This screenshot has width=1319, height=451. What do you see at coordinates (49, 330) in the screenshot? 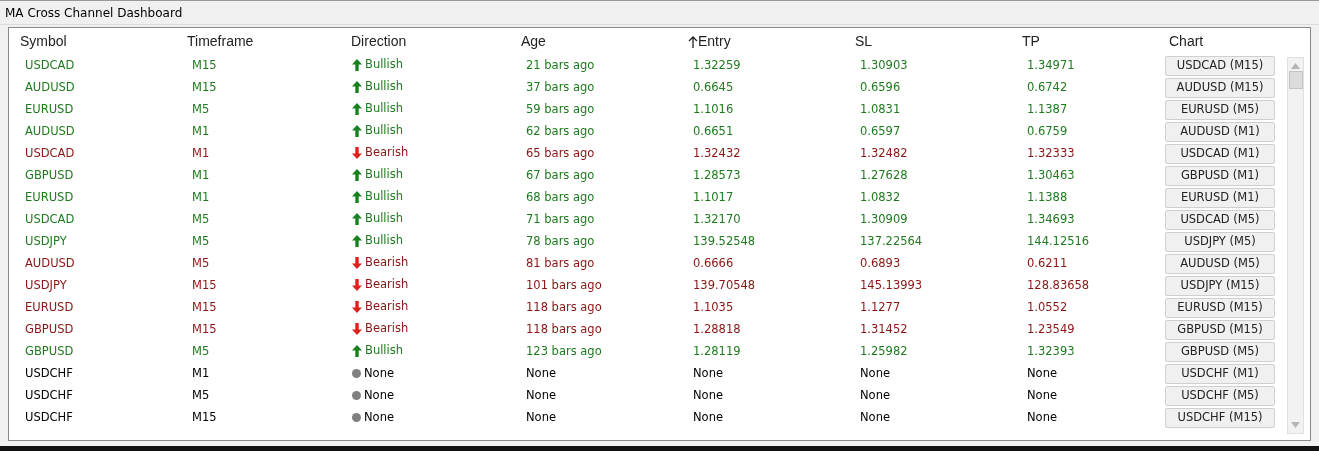
I see `symbol-cell-text: GBPUSD` at bounding box center [49, 330].